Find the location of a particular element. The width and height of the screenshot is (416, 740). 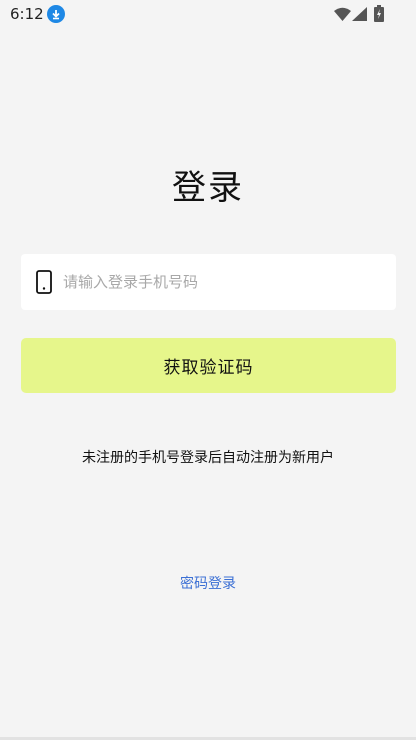

signal-icon is located at coordinates (359, 15).